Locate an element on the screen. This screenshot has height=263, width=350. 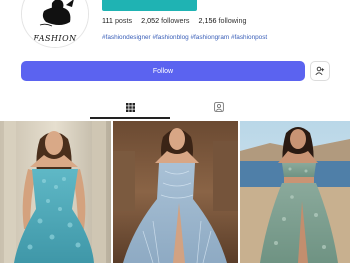
tab-tagged is located at coordinates (219, 107).